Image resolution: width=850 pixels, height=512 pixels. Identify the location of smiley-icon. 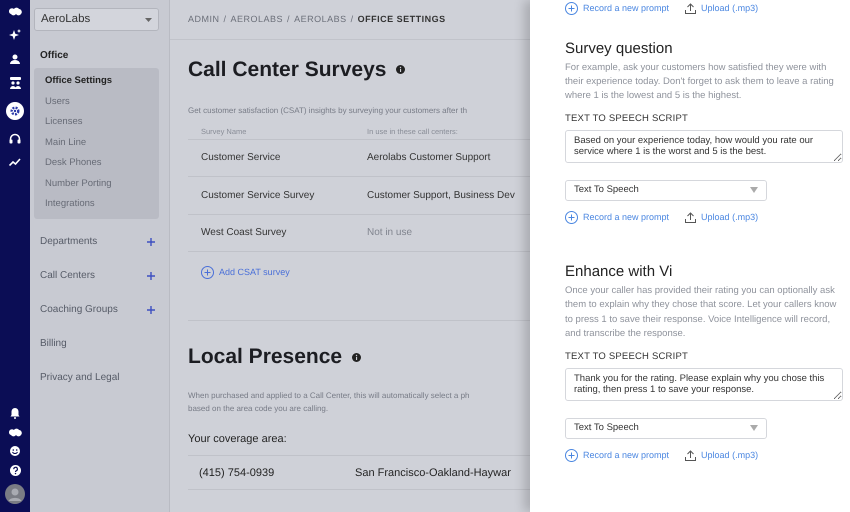
(15, 451).